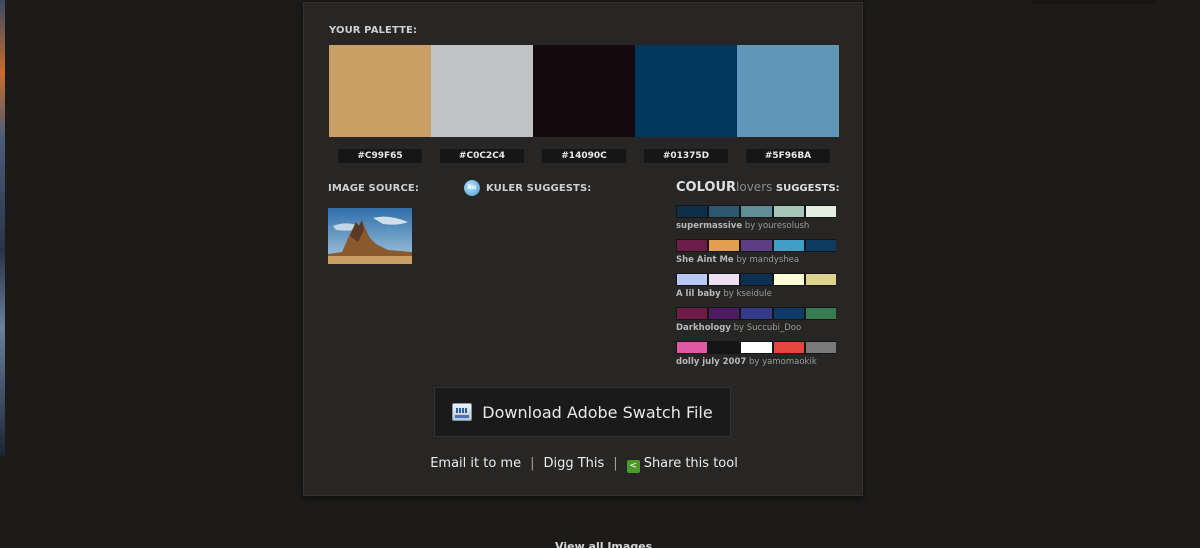 The width and height of the screenshot is (1200, 548). I want to click on colourlovers-palette: A lil baby by kseidule, so click(756, 290).